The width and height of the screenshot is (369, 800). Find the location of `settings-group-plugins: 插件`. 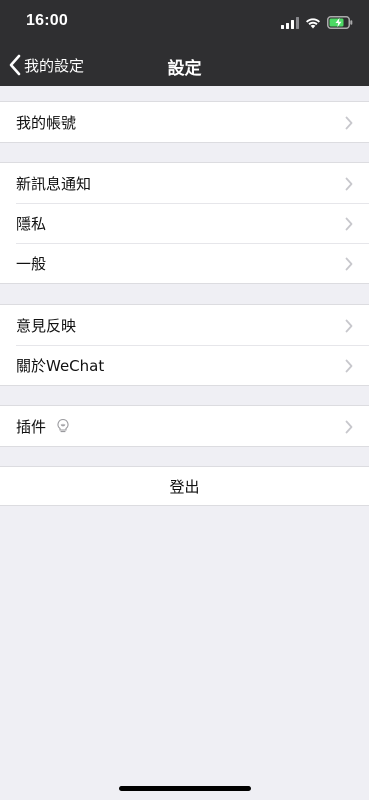

settings-group-plugins: 插件 is located at coordinates (184, 426).